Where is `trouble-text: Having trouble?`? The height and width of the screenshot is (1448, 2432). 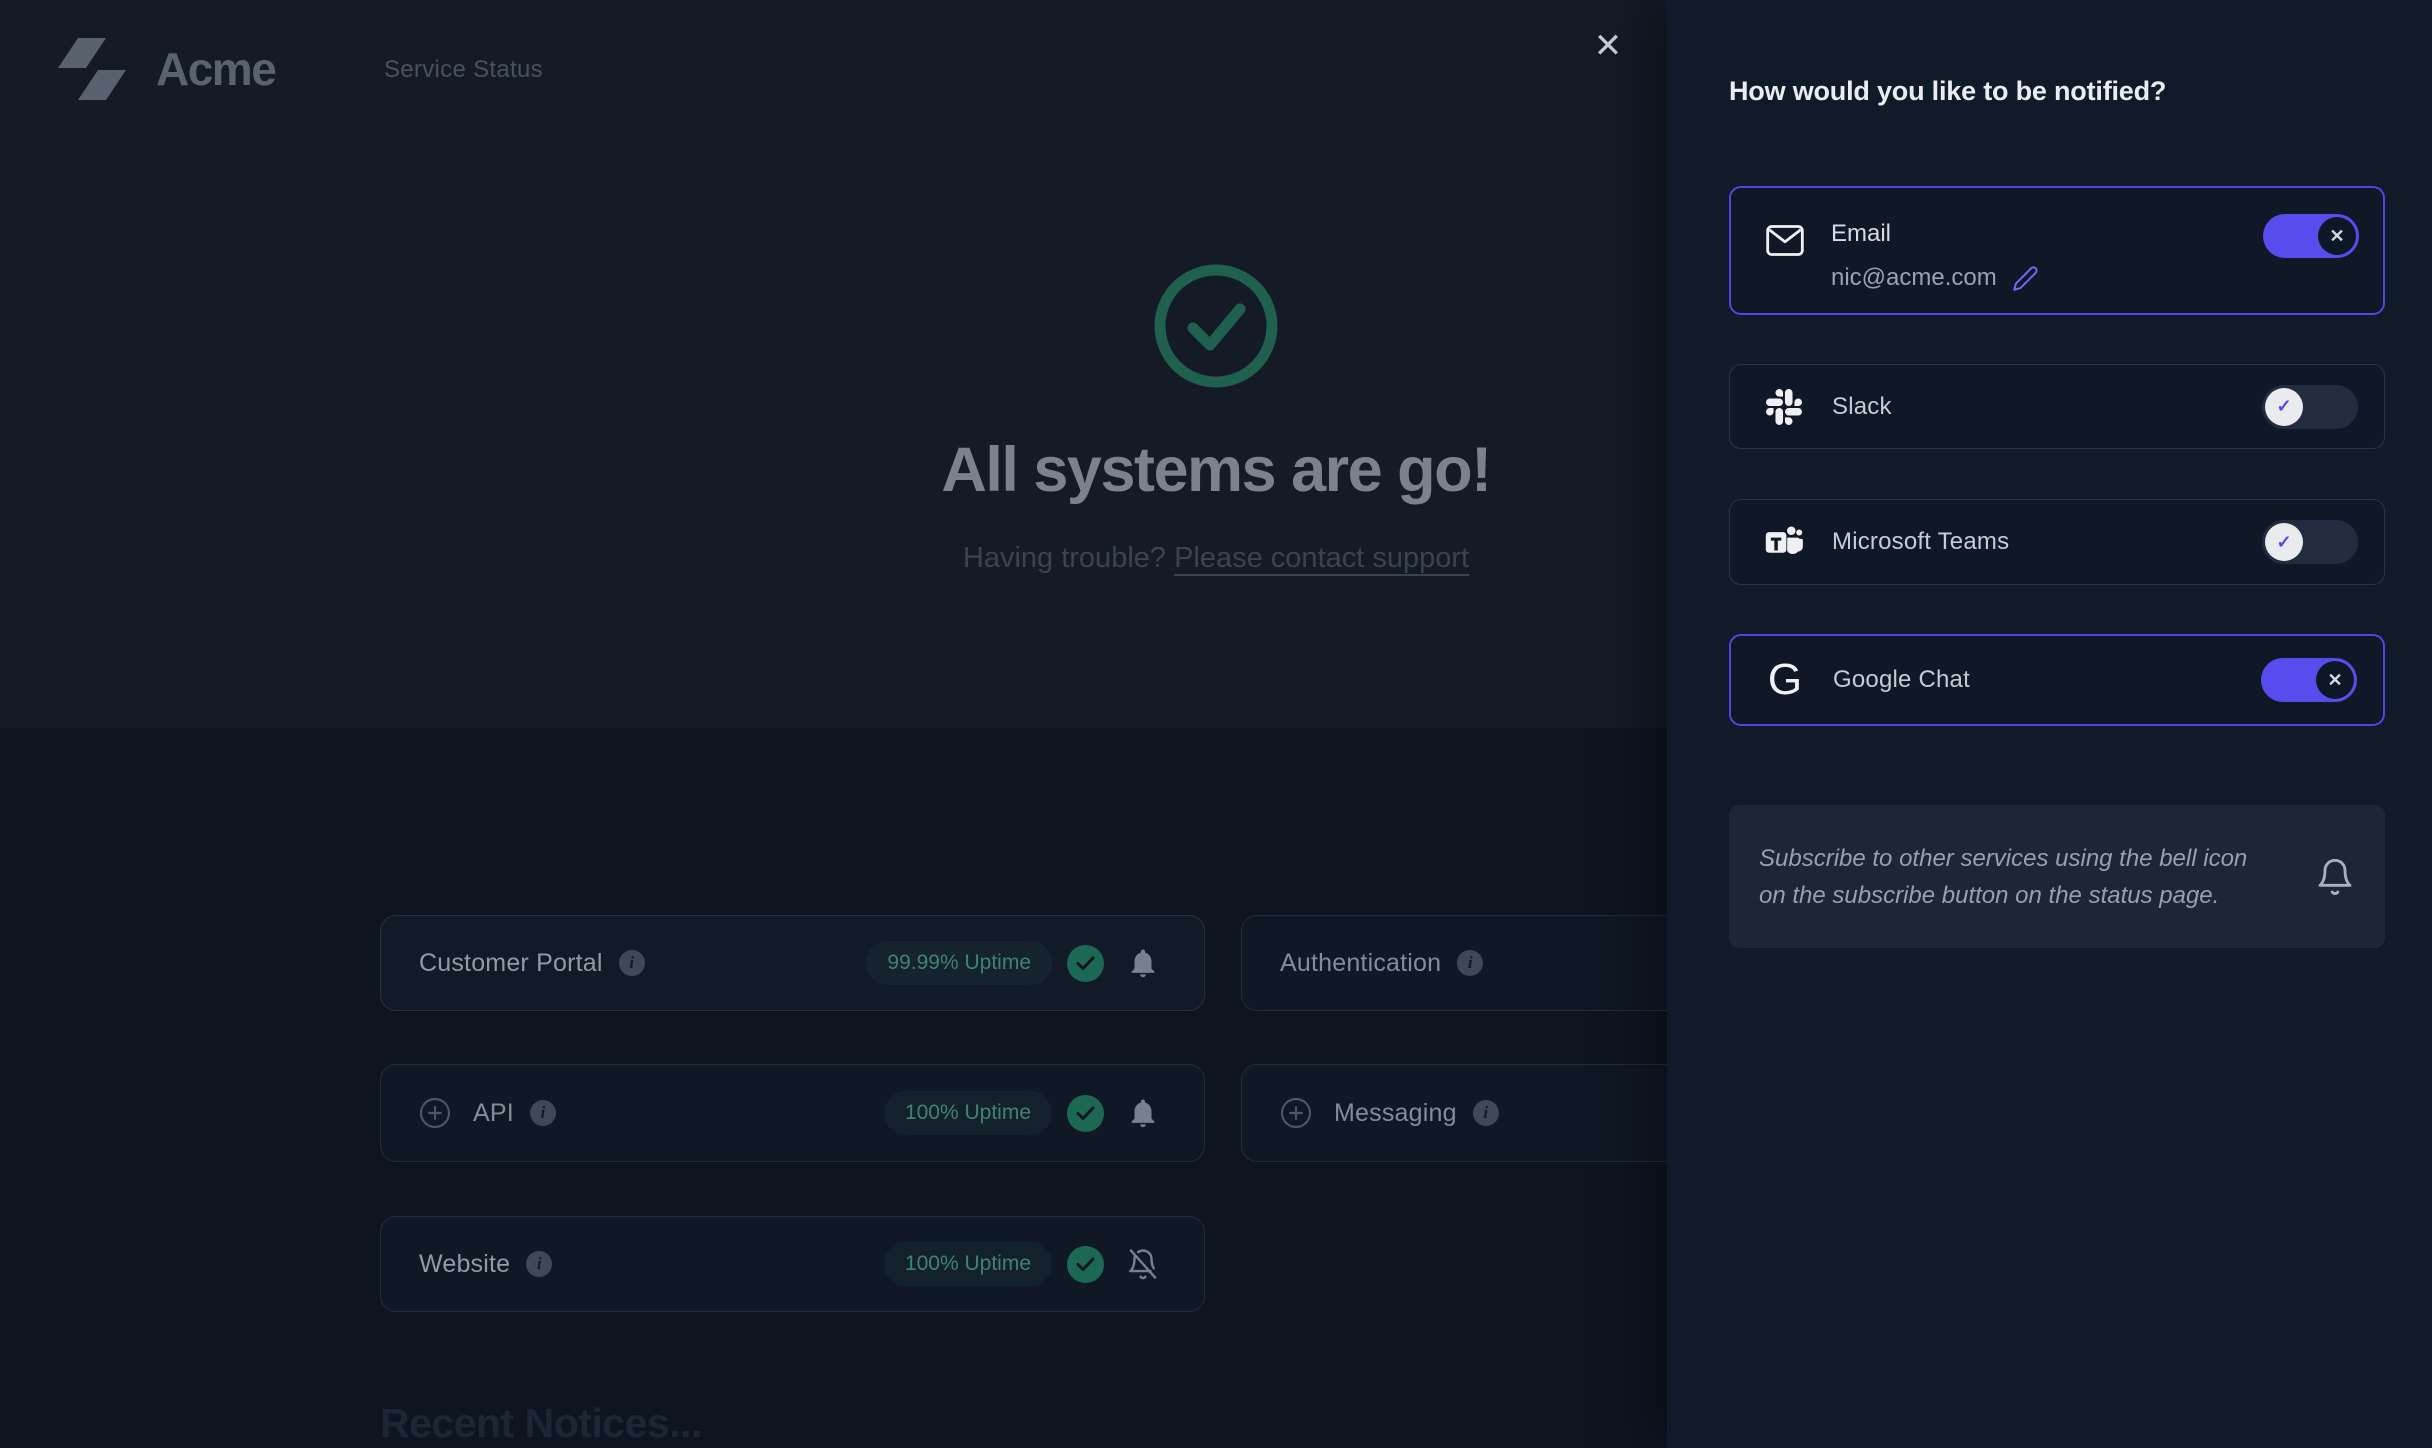 trouble-text: Having trouble? is located at coordinates (1068, 558).